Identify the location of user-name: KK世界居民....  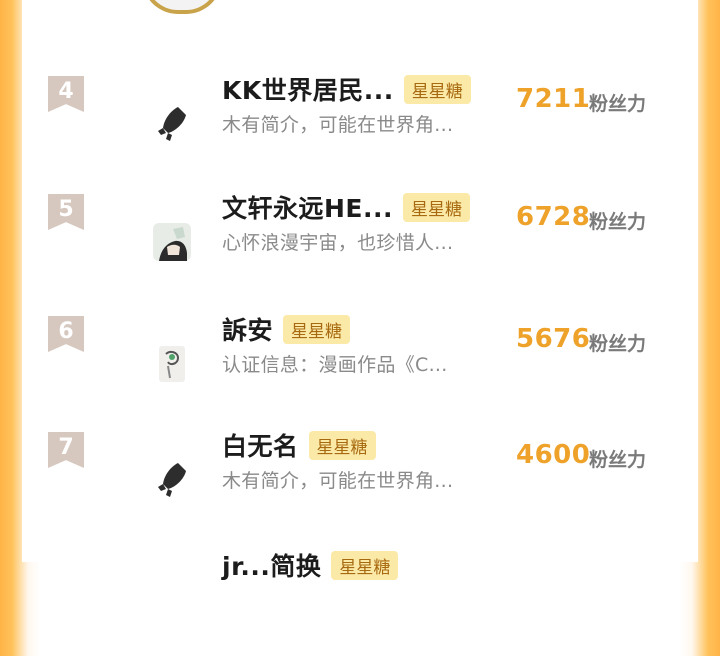
(308, 89).